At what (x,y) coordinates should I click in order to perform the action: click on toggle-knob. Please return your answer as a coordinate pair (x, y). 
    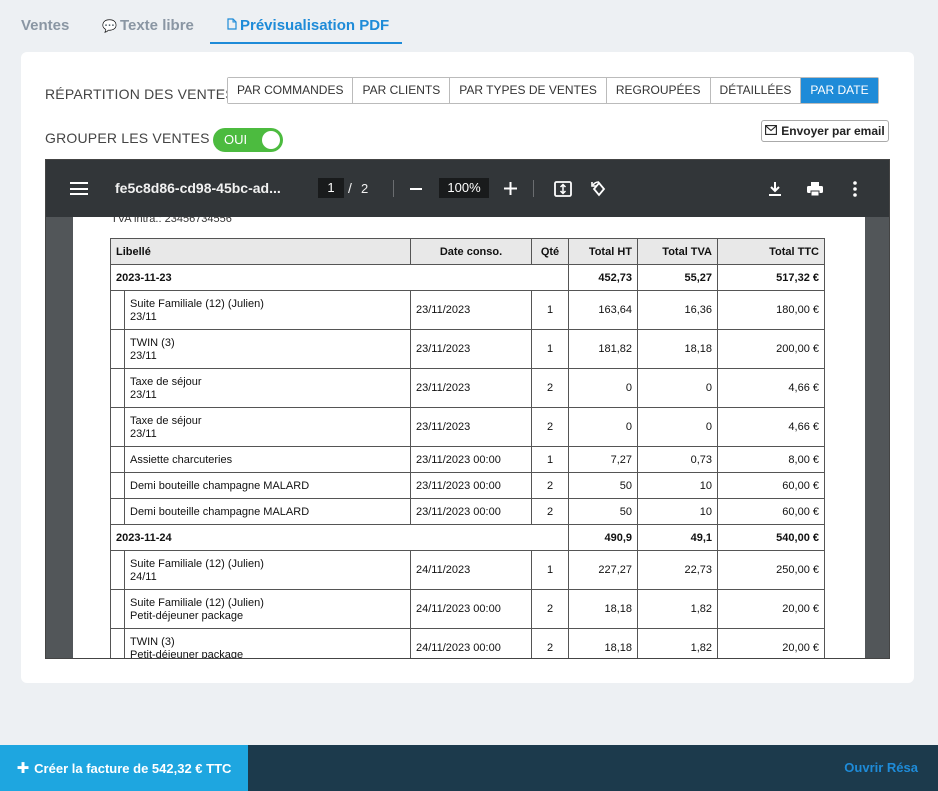
    Looking at the image, I should click on (271, 140).